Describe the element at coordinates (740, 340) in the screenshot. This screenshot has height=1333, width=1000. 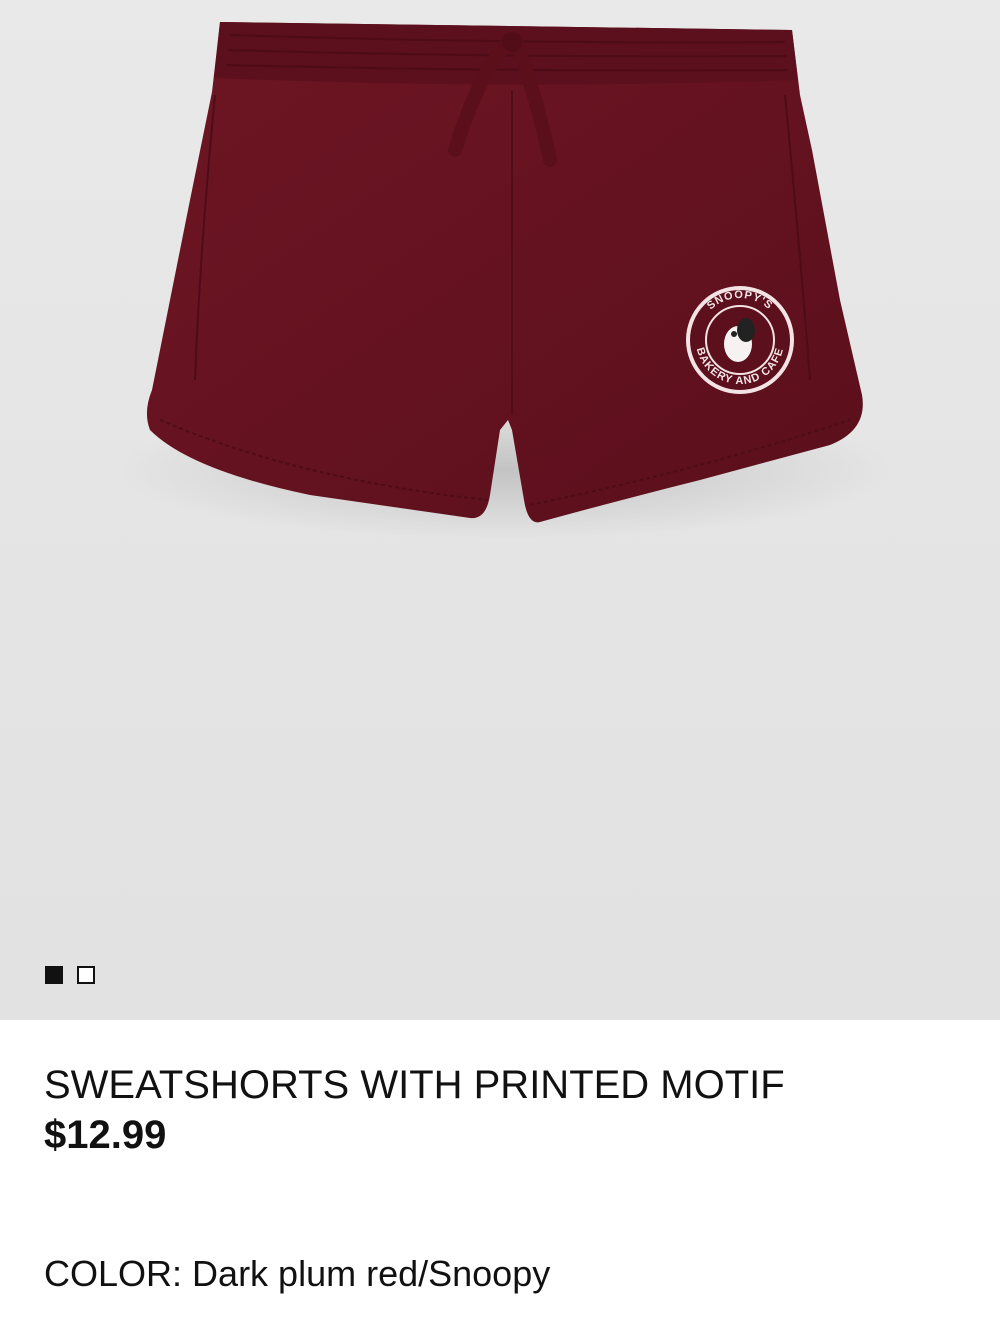
I see `snoopy-logo: SNOOPY'S BAKERY AND CAFE` at that location.